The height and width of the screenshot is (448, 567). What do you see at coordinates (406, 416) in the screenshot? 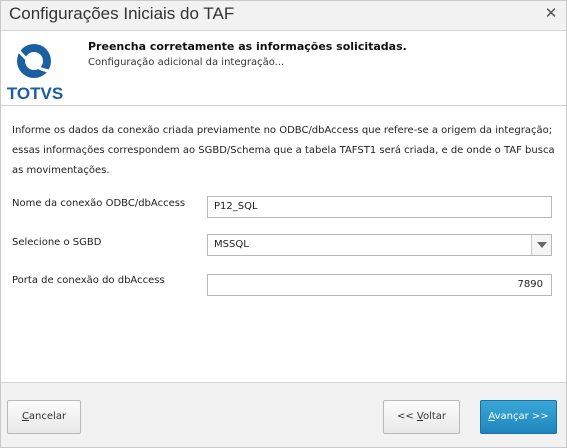
I see `back-prefix: <<` at bounding box center [406, 416].